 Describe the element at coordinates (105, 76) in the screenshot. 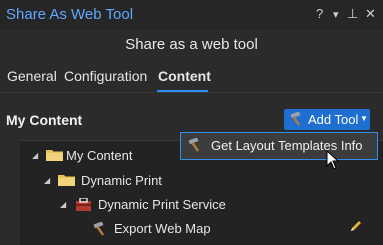

I see `tab-configuration: Configuration` at that location.